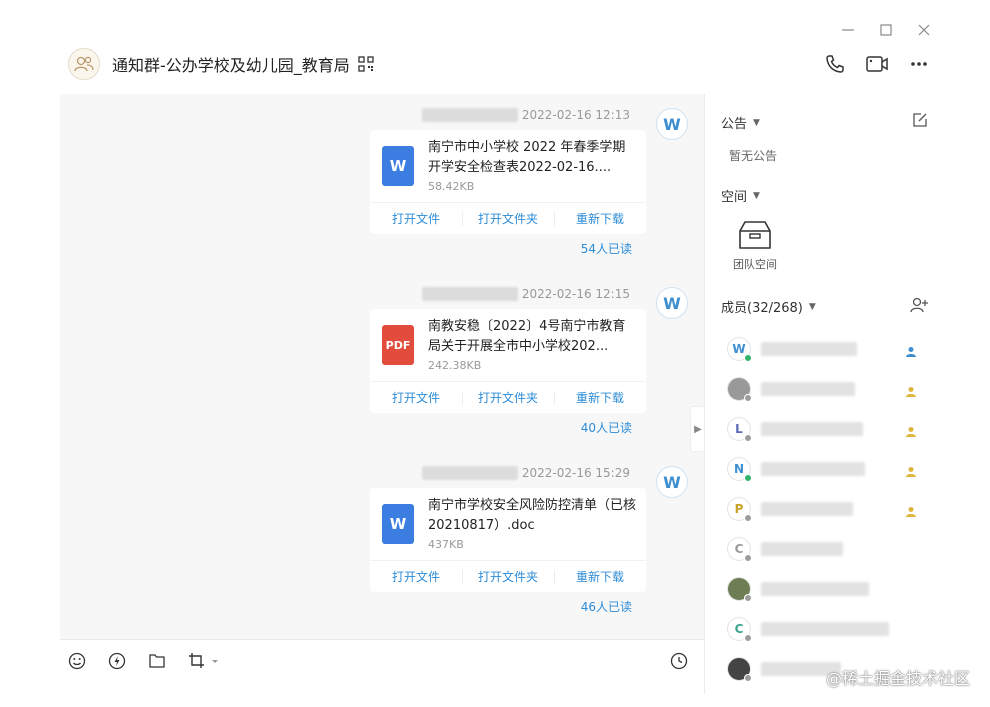 The image size is (990, 707). What do you see at coordinates (739, 509) in the screenshot?
I see `avatar: P` at bounding box center [739, 509].